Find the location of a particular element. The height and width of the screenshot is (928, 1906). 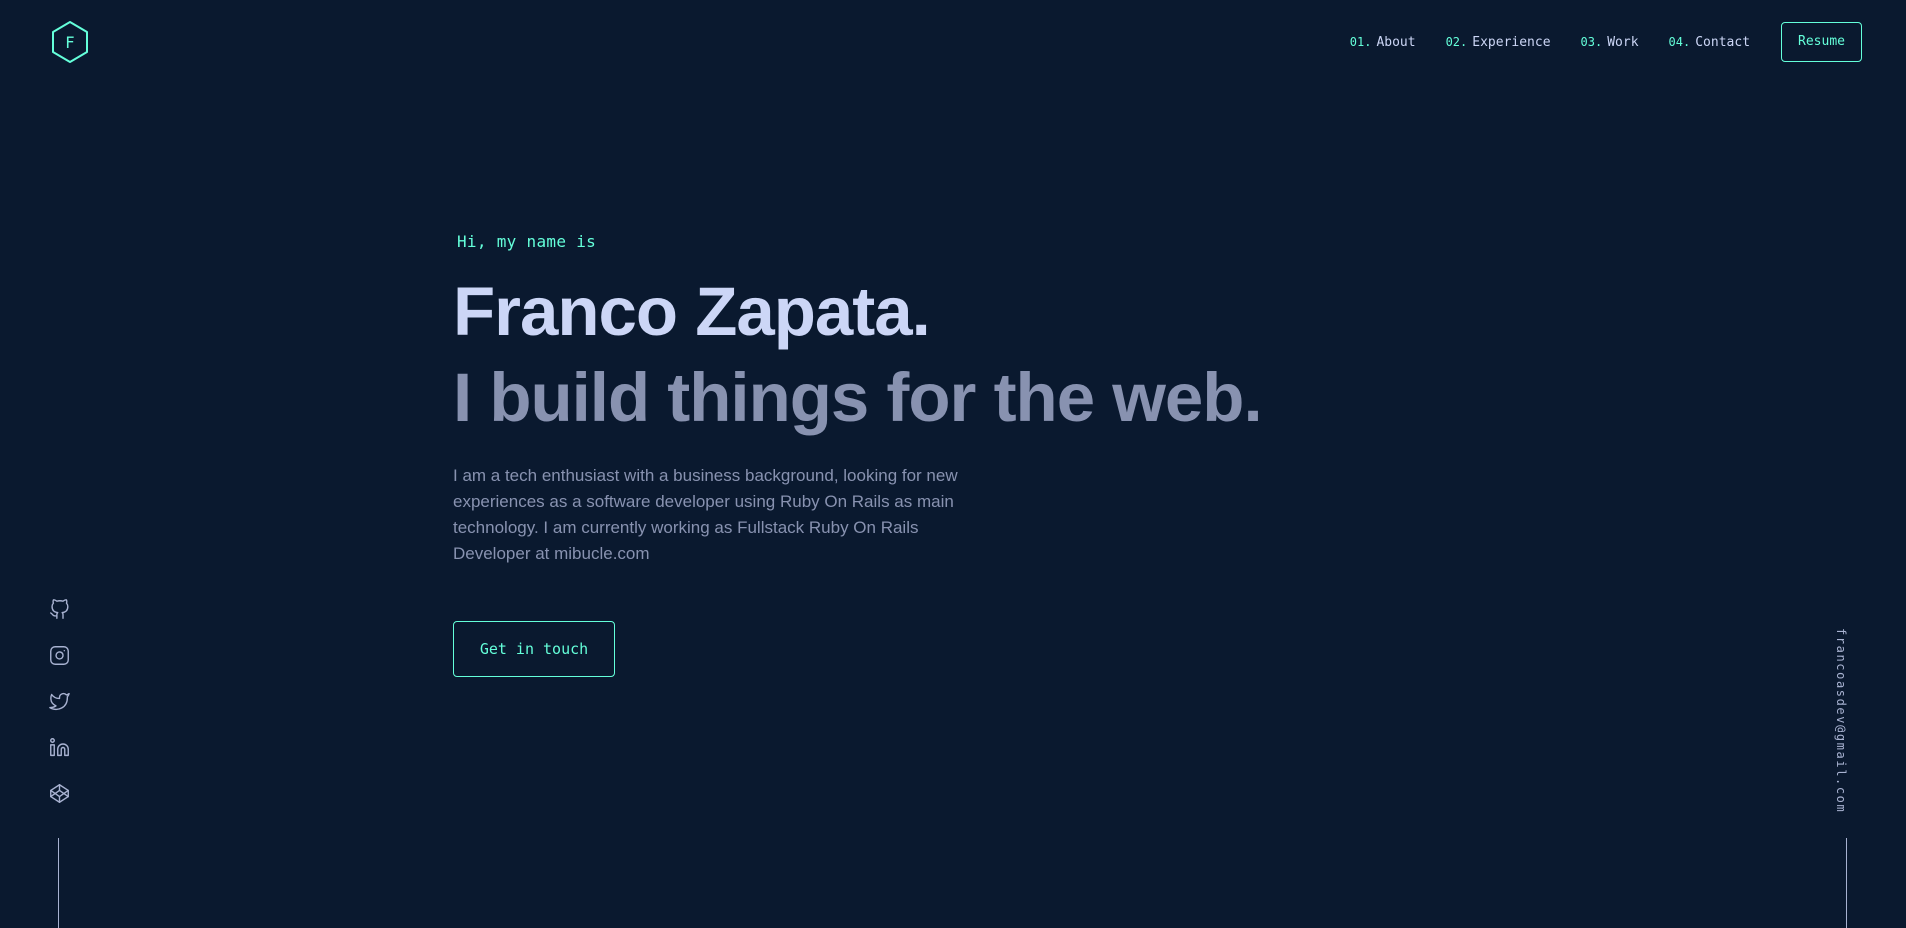

get-in-touch-button: Get in touch is located at coordinates (534, 649).